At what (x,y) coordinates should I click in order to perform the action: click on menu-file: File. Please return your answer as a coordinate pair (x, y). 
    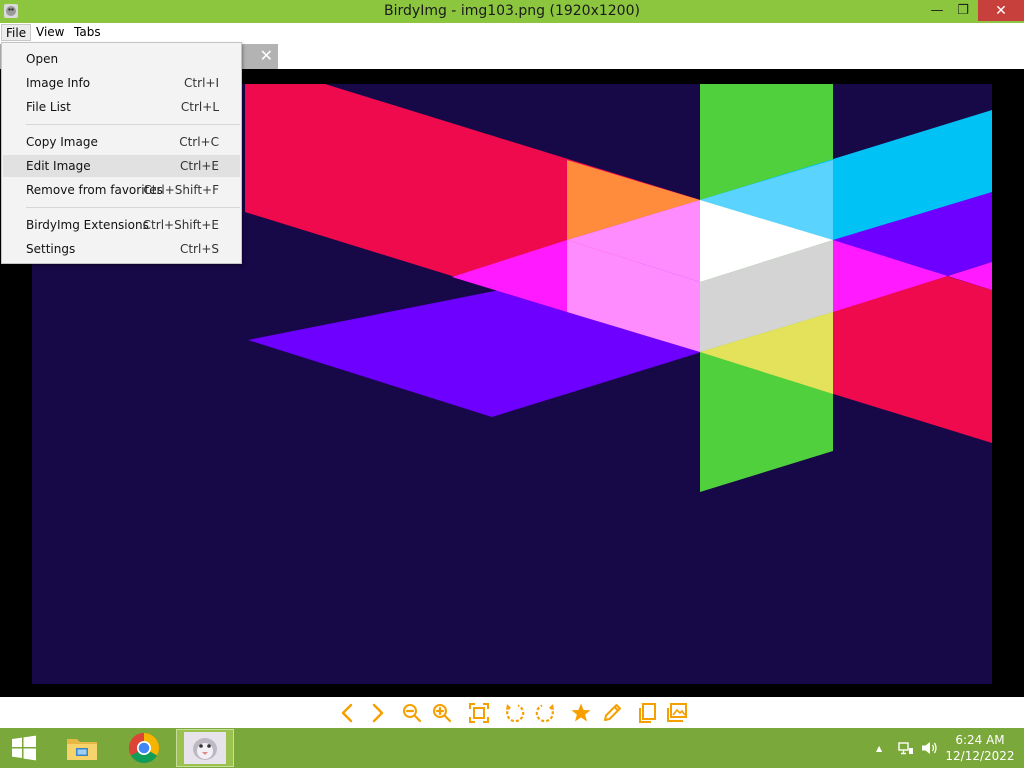
    Looking at the image, I should click on (16, 32).